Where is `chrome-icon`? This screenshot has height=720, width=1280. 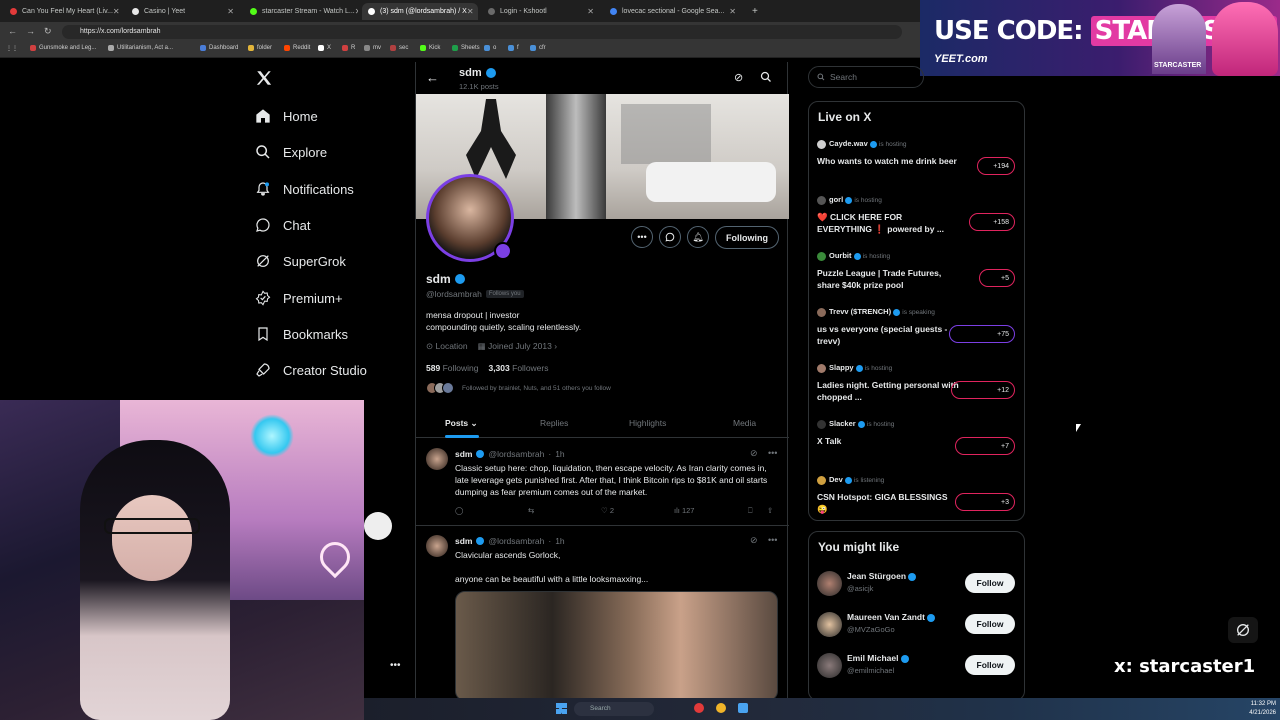 chrome-icon is located at coordinates (721, 708).